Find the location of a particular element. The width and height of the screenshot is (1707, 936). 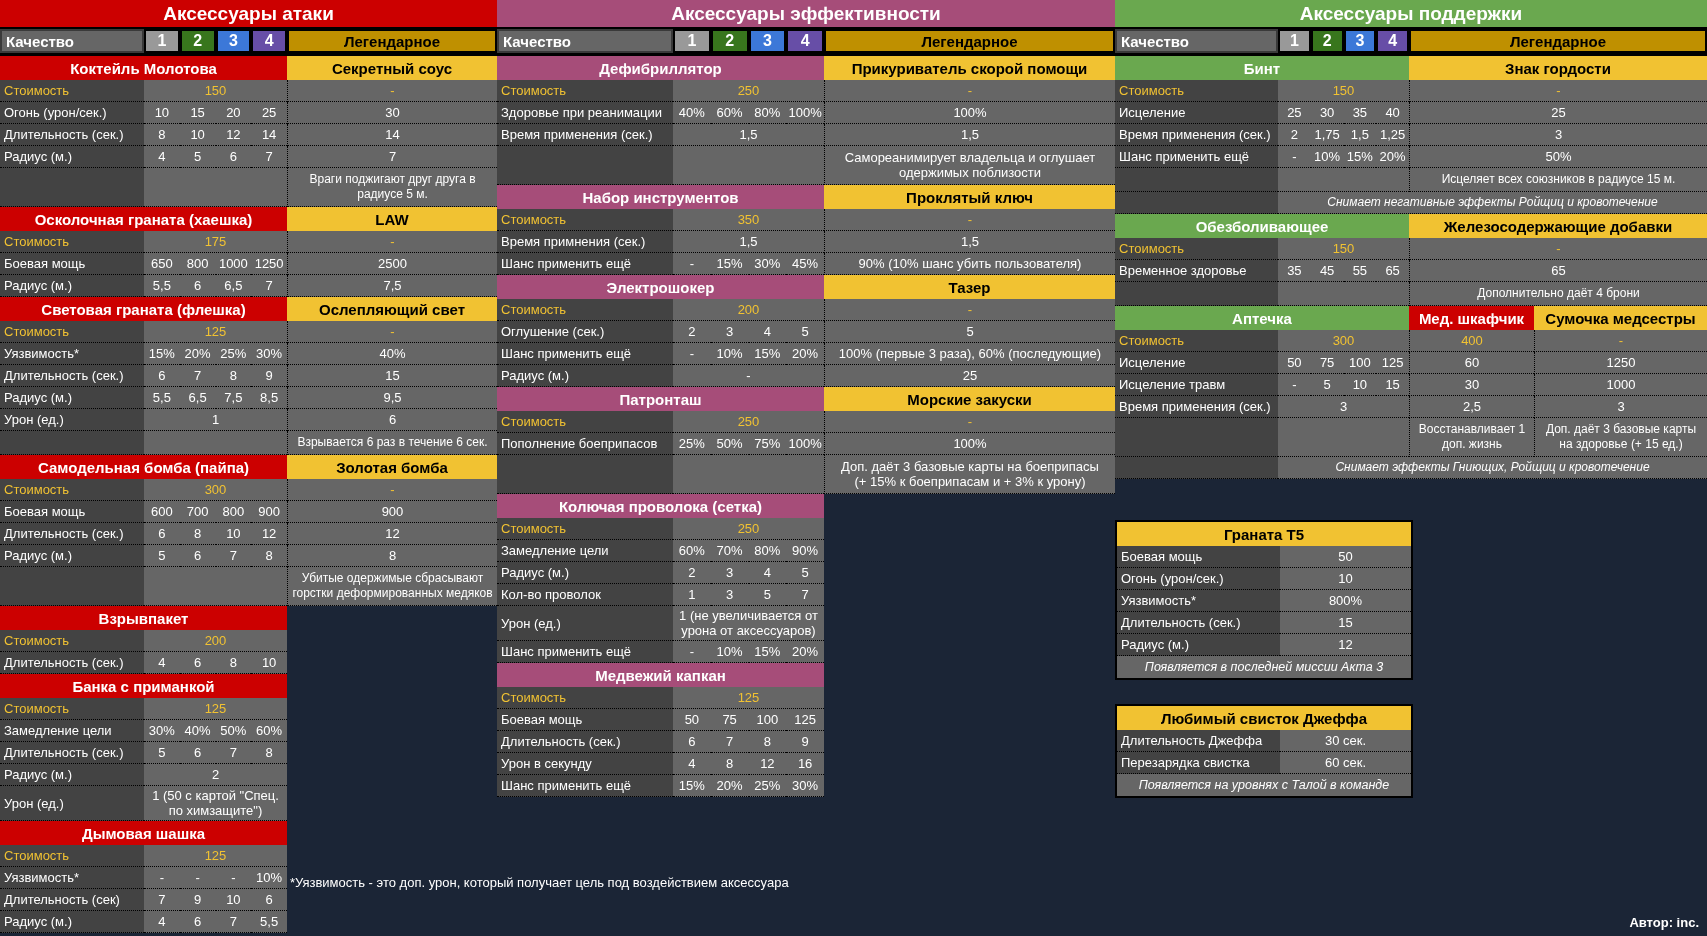

cost-value: 150 is located at coordinates (1343, 91).